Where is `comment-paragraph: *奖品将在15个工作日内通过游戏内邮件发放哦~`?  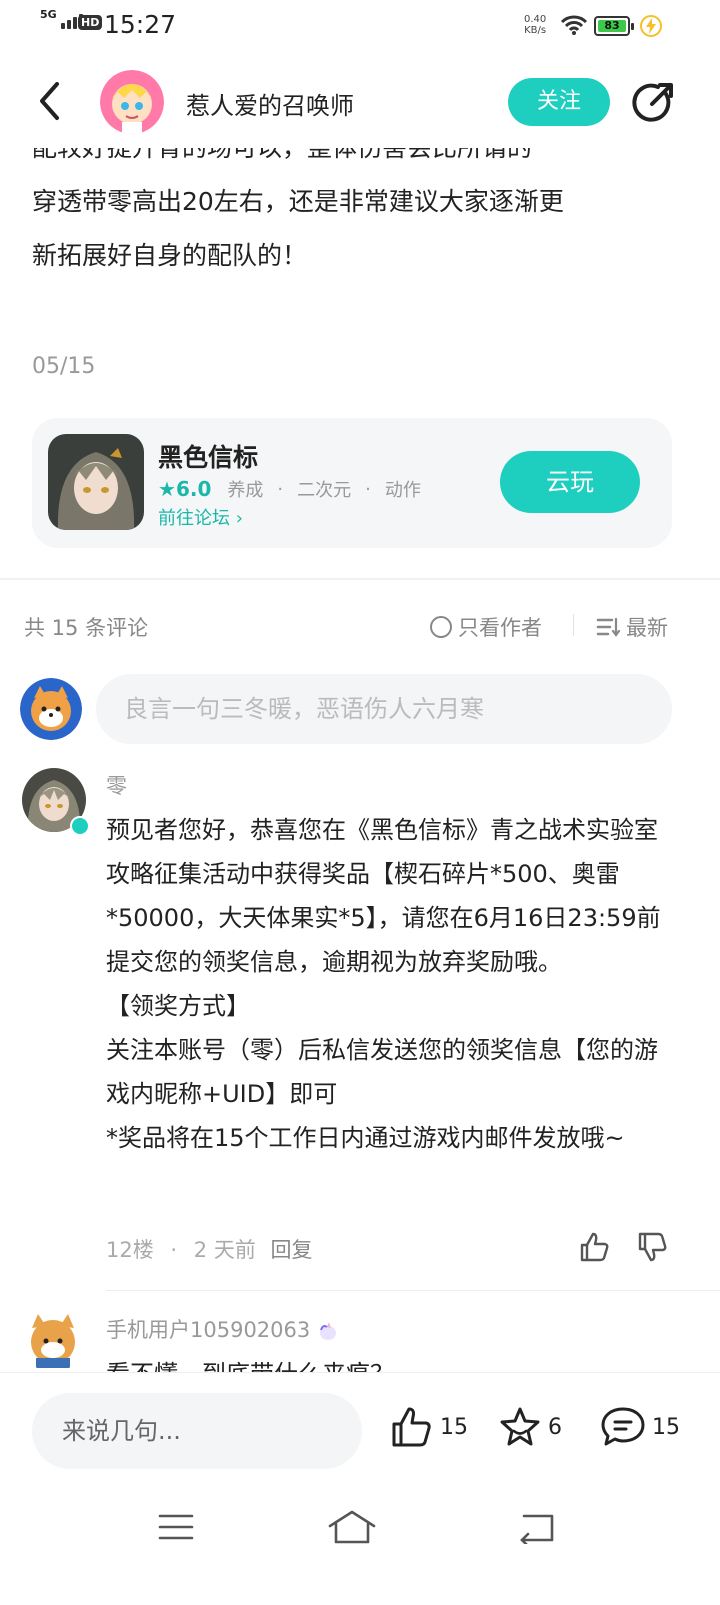
comment-paragraph: *奖品将在15个工作日内通过游戏内邮件发放哦~ is located at coordinates (365, 1138).